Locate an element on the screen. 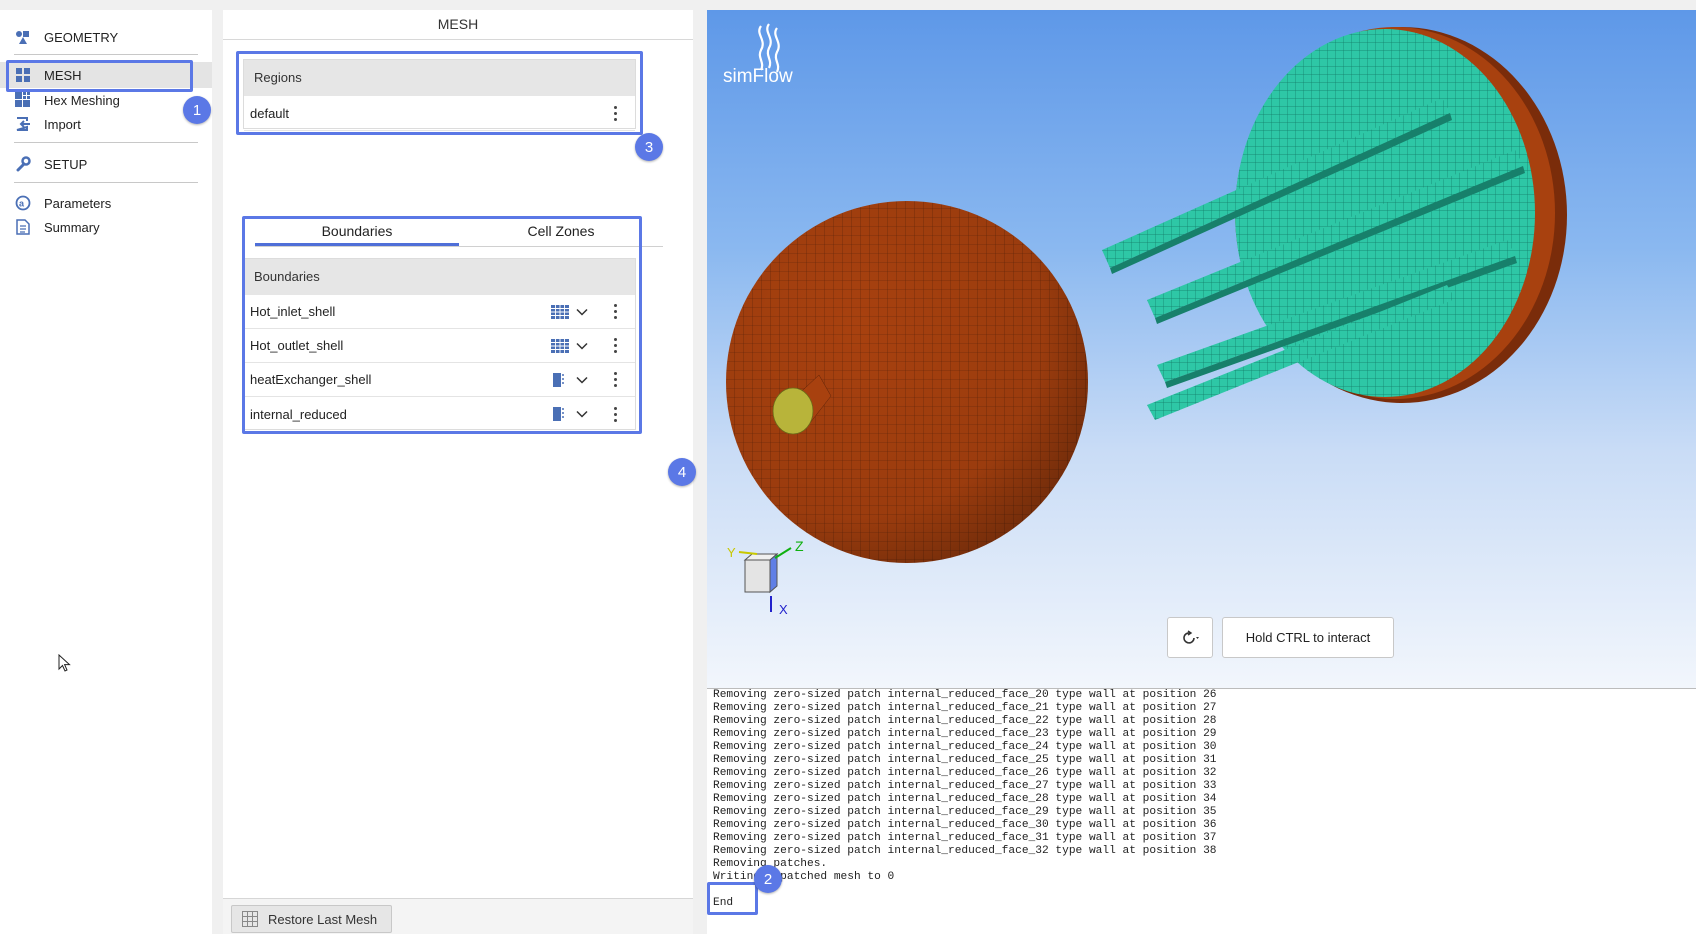  restore-last-mesh-button: Restore Last Mesh is located at coordinates (311, 919).